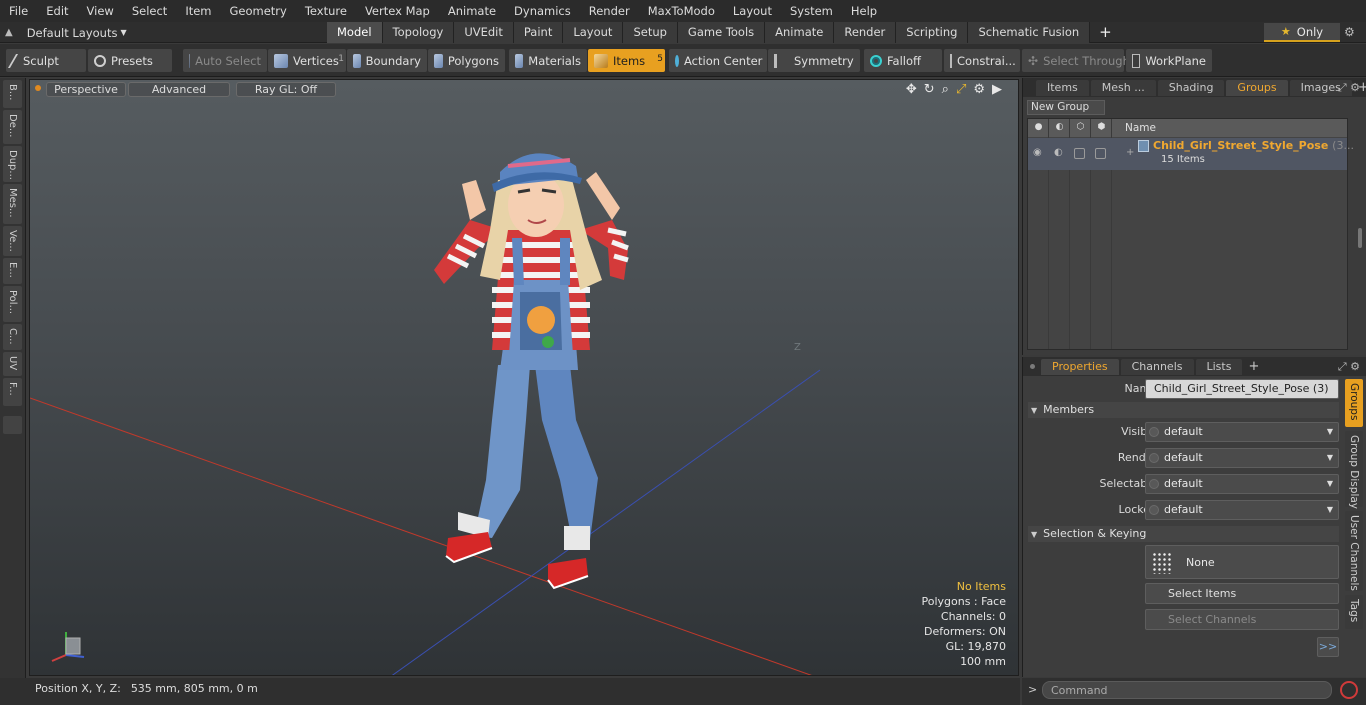  What do you see at coordinates (626, 60) in the screenshot?
I see `items-button: Items 5` at bounding box center [626, 60].